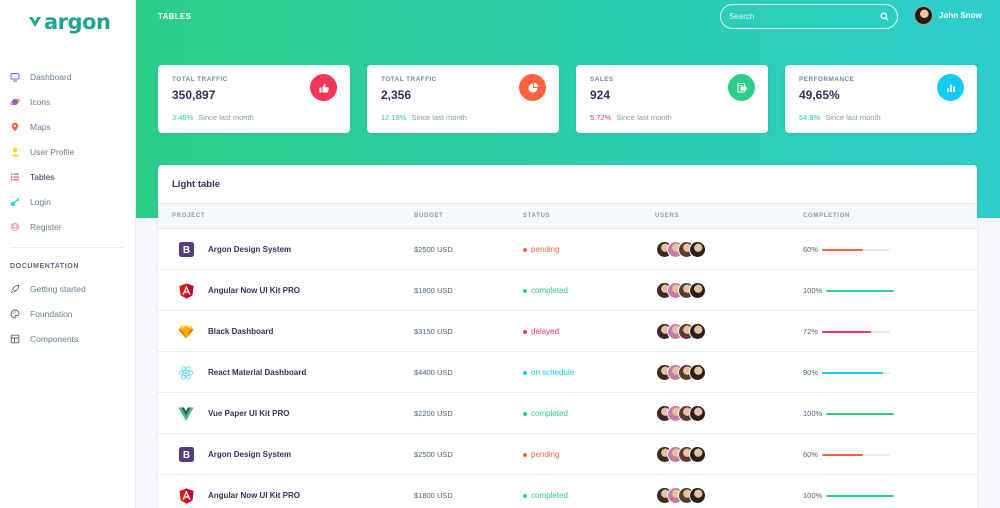 The width and height of the screenshot is (1000, 508). I want to click on key-icon, so click(15, 202).